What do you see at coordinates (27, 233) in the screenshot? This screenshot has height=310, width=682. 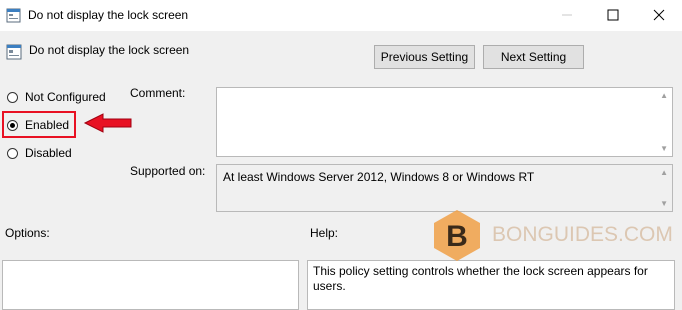 I see `options-label: Options:` at bounding box center [27, 233].